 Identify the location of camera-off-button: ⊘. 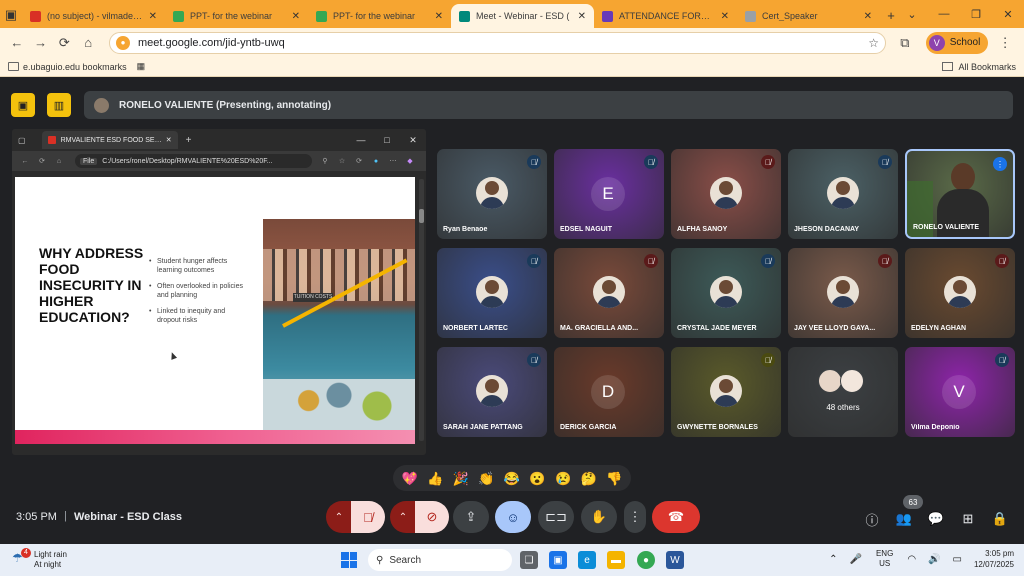
(432, 517).